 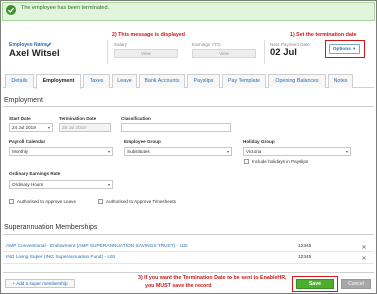 What do you see at coordinates (315, 284) in the screenshot?
I see `save-button: Save` at bounding box center [315, 284].